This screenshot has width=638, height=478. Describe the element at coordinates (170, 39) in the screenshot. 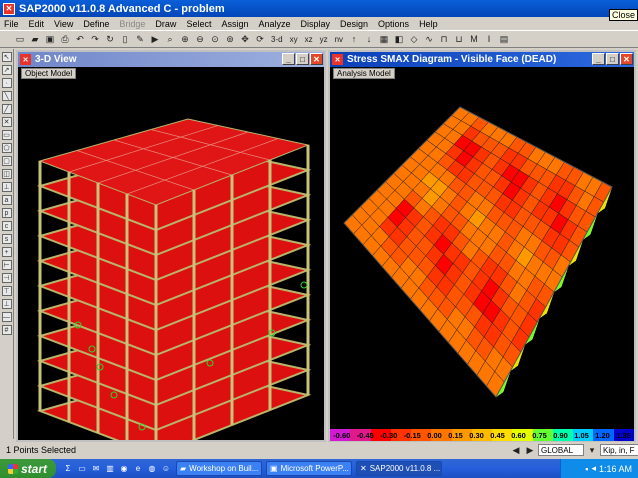

I see `zoom-window-icon: ⌕` at that location.